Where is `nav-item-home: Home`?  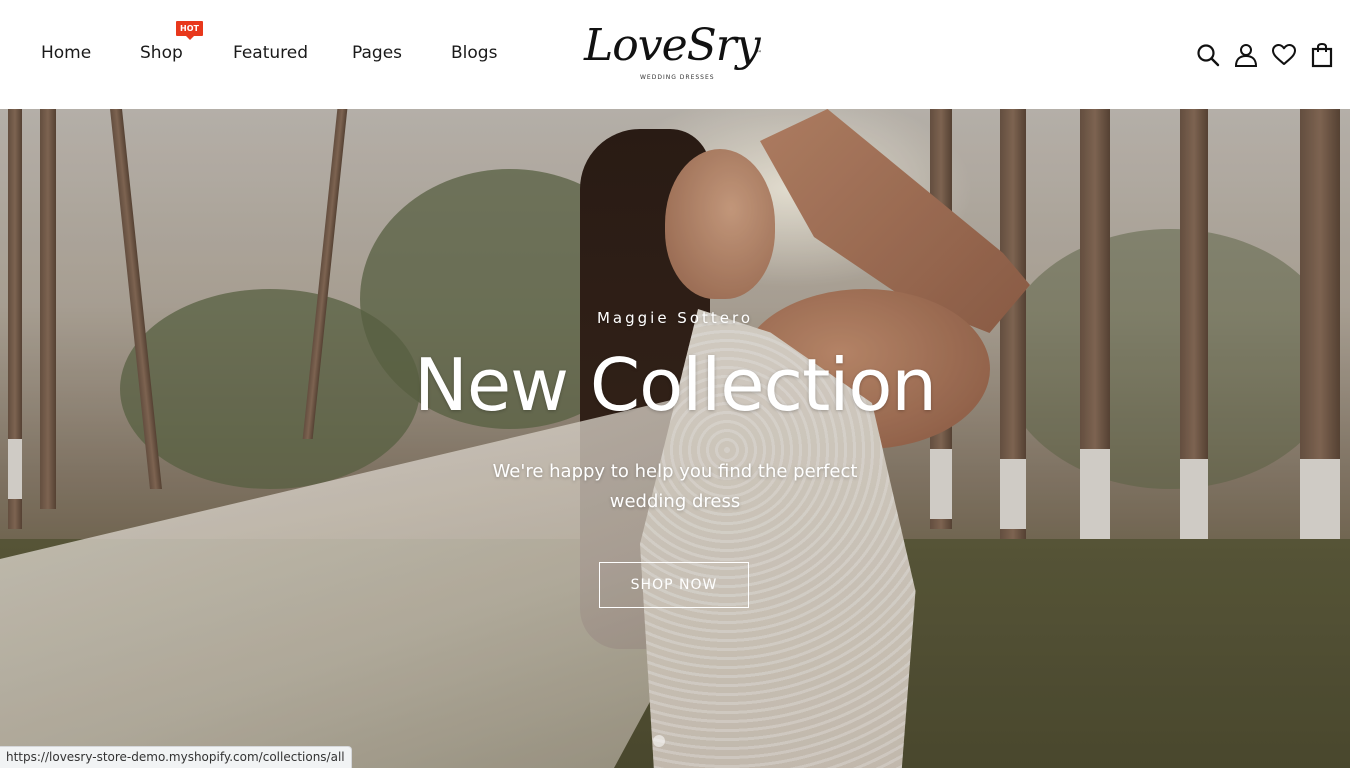 nav-item-home: Home is located at coordinates (66, 53).